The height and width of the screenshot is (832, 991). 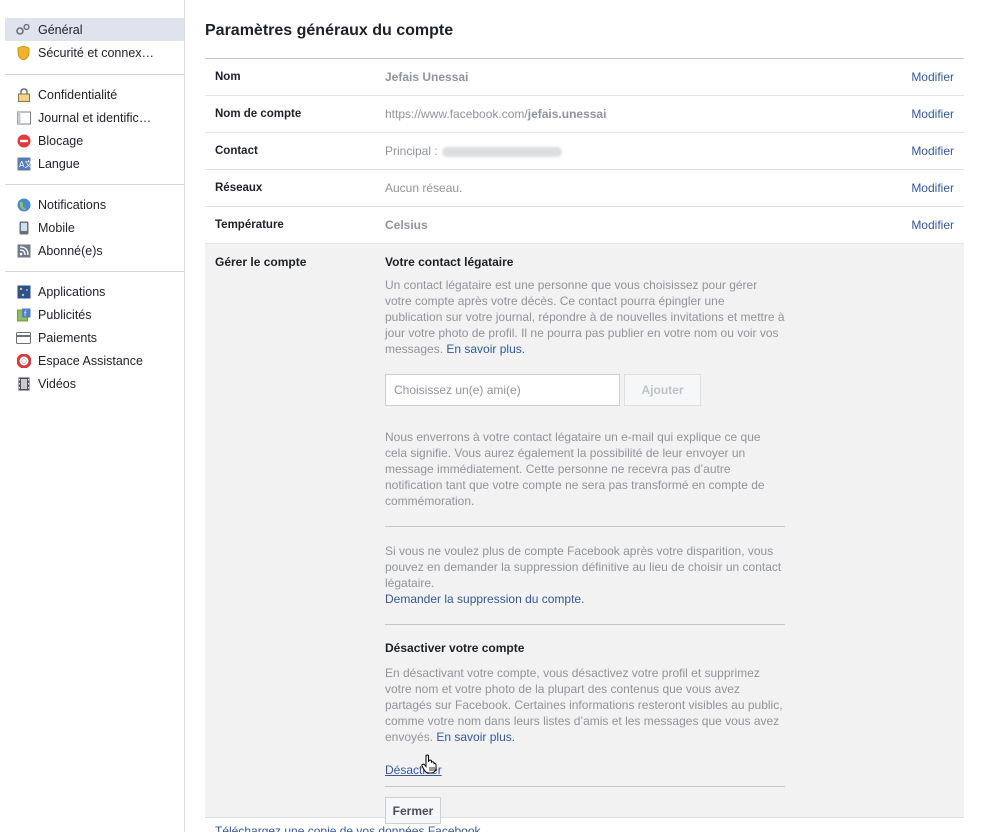 What do you see at coordinates (23, 117) in the screenshot?
I see `timeline-icon` at bounding box center [23, 117].